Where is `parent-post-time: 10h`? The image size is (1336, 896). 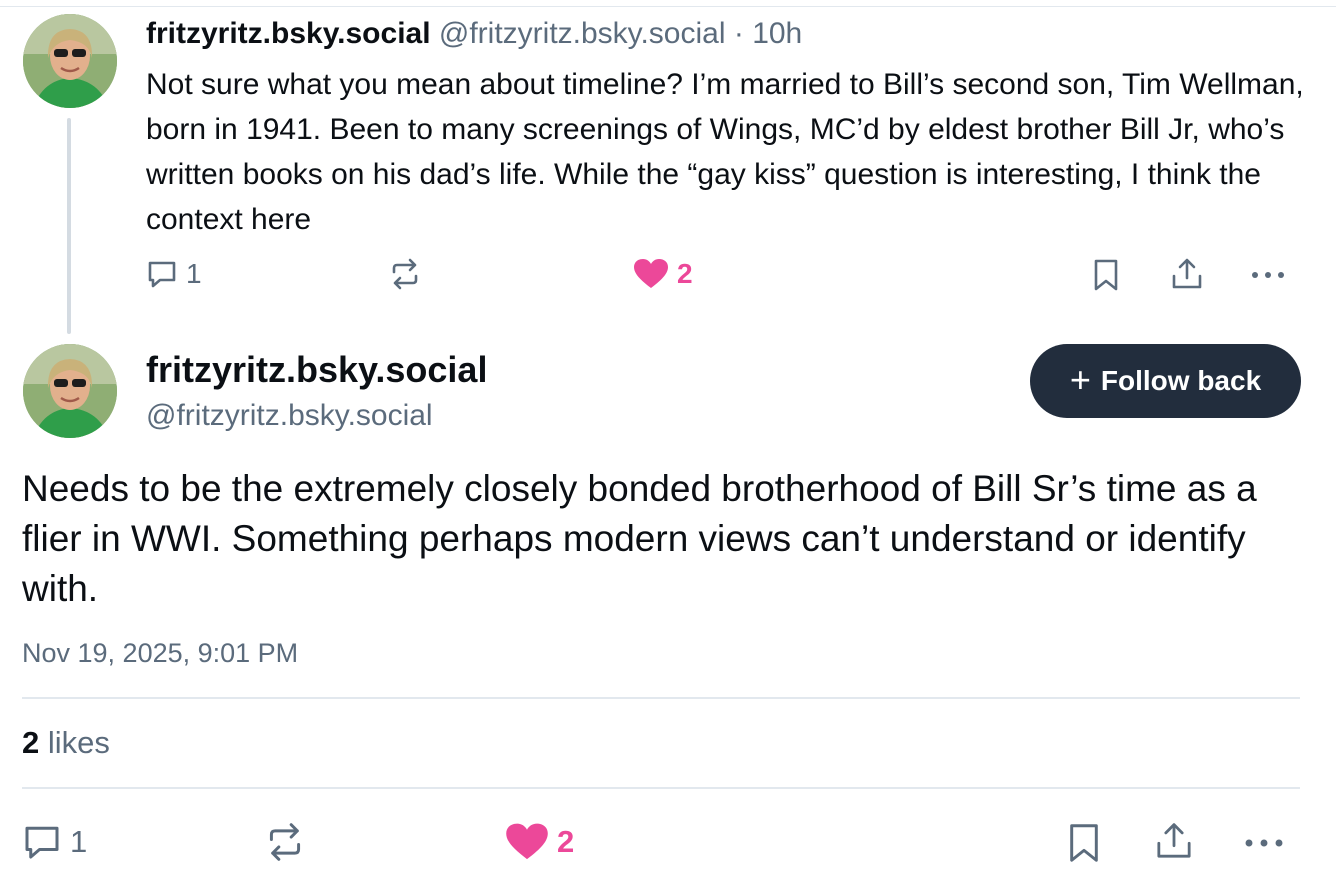
parent-post-time: 10h is located at coordinates (777, 33).